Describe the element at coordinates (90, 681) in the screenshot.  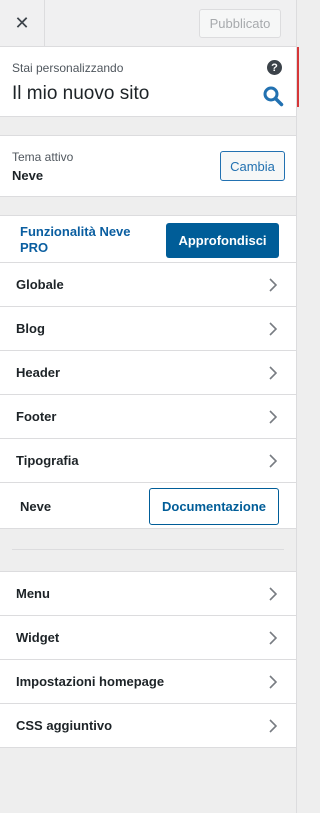
I see `section-label: Impostazioni homepage` at that location.